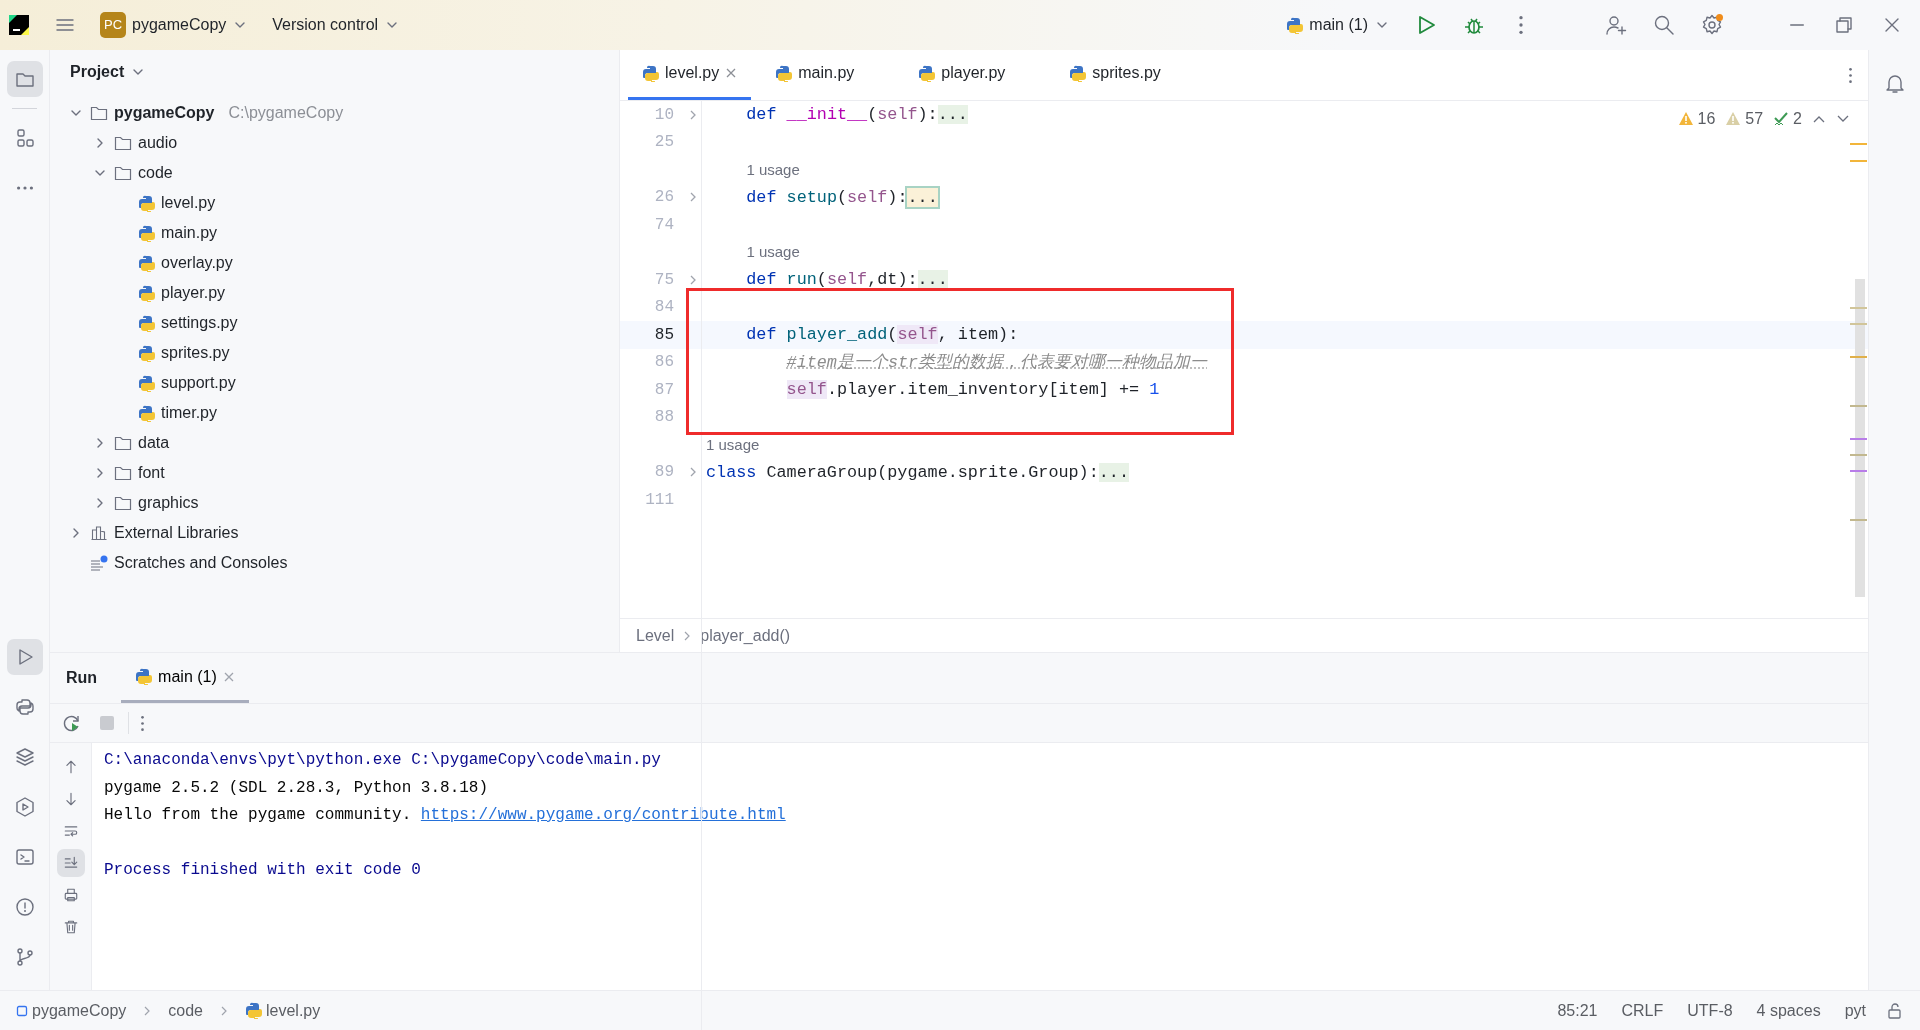 This screenshot has width=1920, height=1030. I want to click on breadcrumb-item: level.py, so click(283, 1010).